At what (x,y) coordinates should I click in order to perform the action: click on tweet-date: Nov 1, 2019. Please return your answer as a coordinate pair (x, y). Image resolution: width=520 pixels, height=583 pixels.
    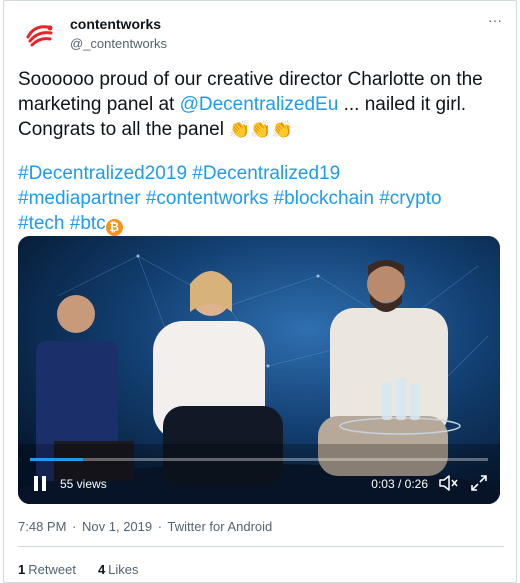
    Looking at the image, I should click on (117, 526).